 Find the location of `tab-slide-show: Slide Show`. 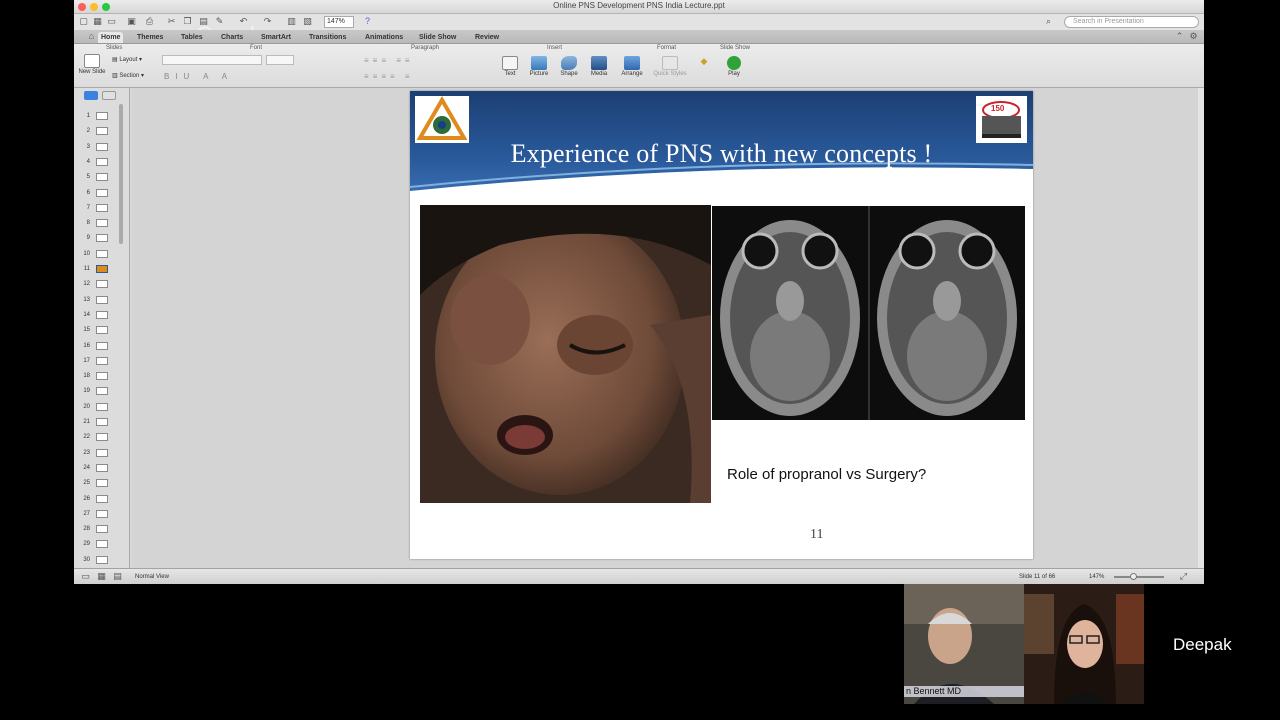

tab-slide-show: Slide Show is located at coordinates (437, 37).